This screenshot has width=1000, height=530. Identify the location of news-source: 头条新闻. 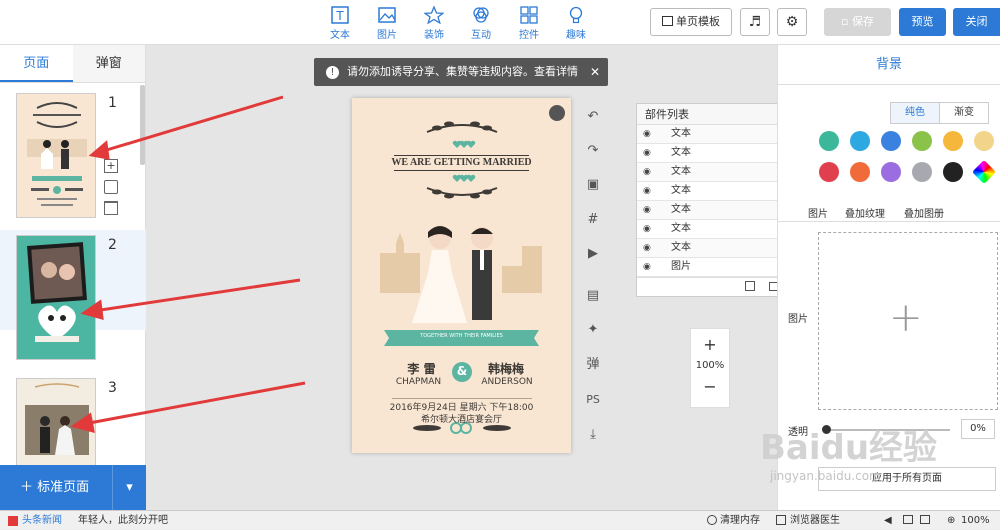
(42, 520).